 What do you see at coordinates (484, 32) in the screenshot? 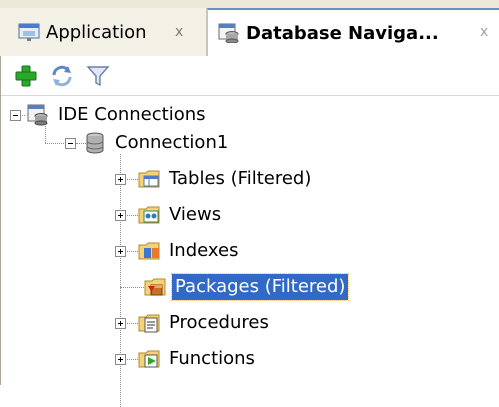
I see `tab-database-navigator-close-icon: x` at bounding box center [484, 32].